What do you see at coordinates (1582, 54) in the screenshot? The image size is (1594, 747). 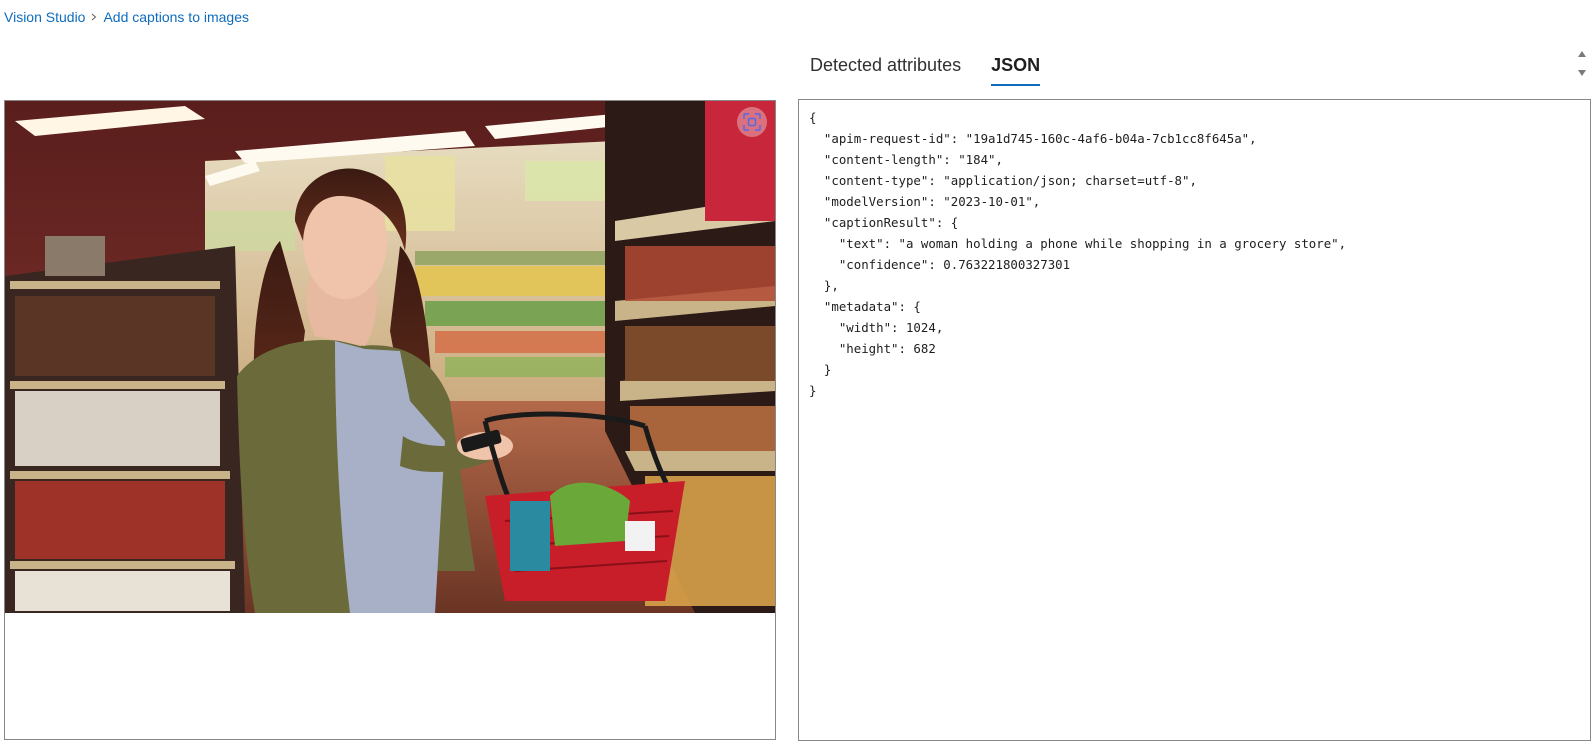 I see `scroll-up-icon` at bounding box center [1582, 54].